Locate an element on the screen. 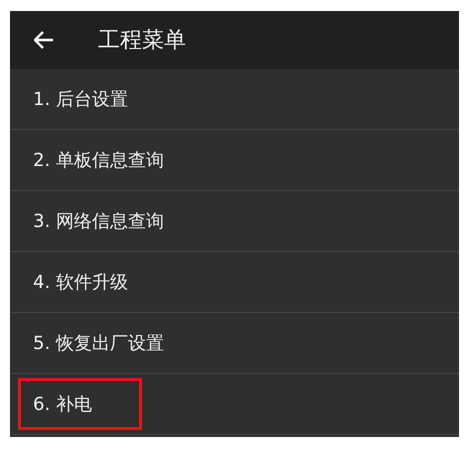 The width and height of the screenshot is (474, 453). menu-item-label: 1. 后台设置 is located at coordinates (80, 100).